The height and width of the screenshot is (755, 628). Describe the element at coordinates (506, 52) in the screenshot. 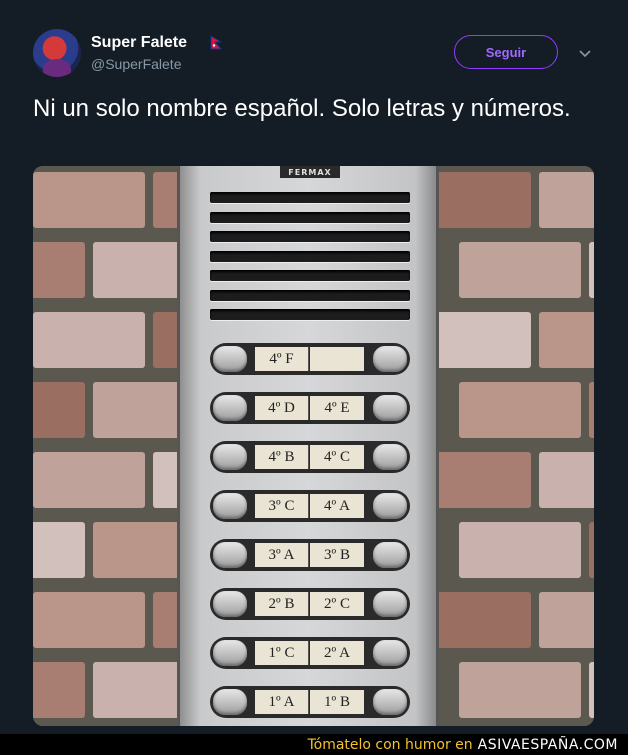

I see `follow-button: Seguir` at that location.